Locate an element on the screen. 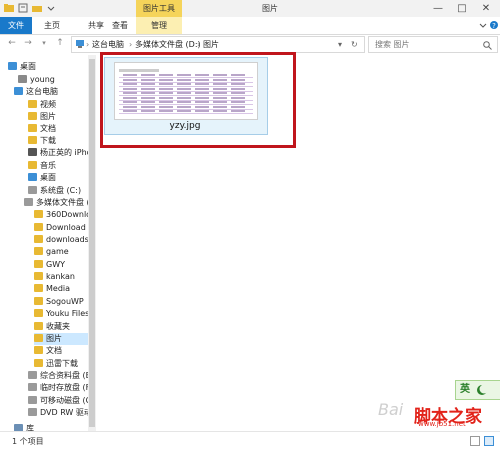 This screenshot has width=500, height=451. maximize-button: □ is located at coordinates (462, 8).